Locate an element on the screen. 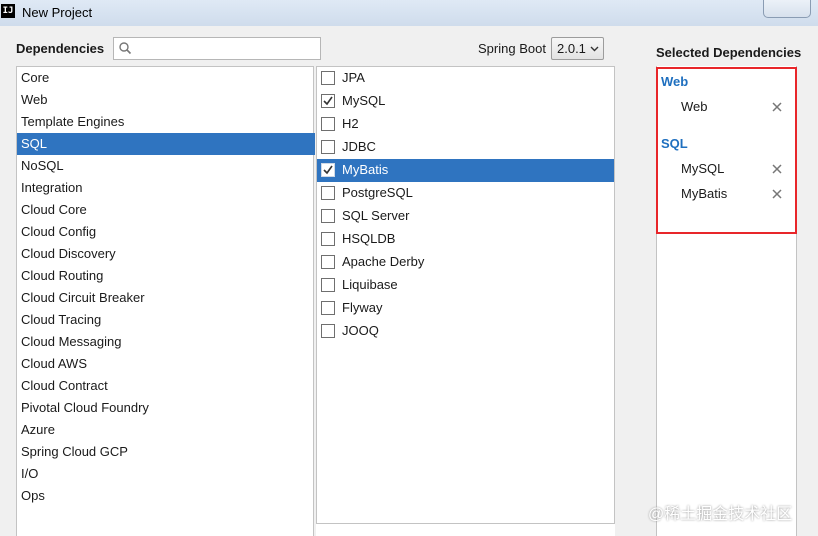 The image size is (818, 536). category-item: Cloud Messaging is located at coordinates (166, 342).